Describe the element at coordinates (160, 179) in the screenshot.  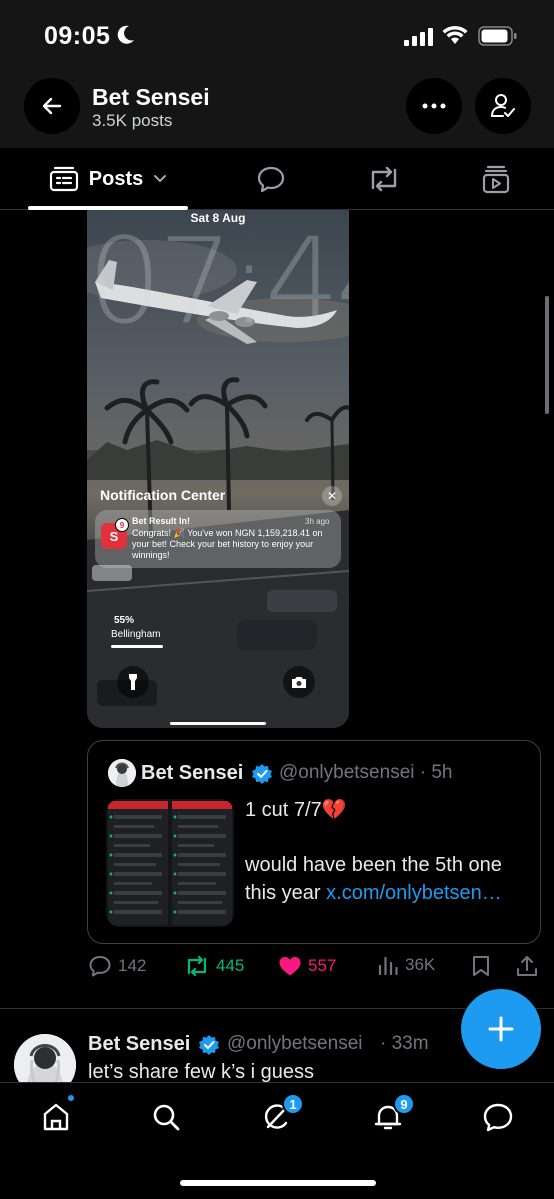
I see `chevron-down-icon` at that location.